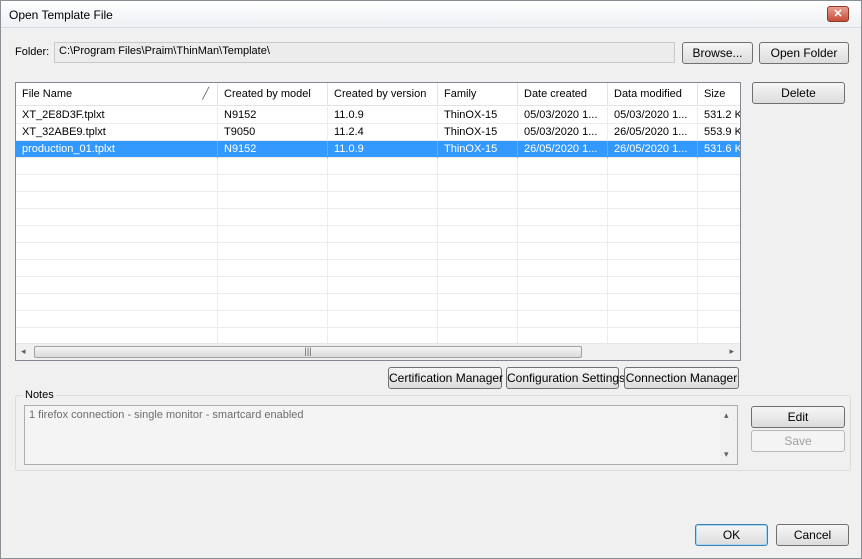  I want to click on column-header-size: Size, so click(719, 94).